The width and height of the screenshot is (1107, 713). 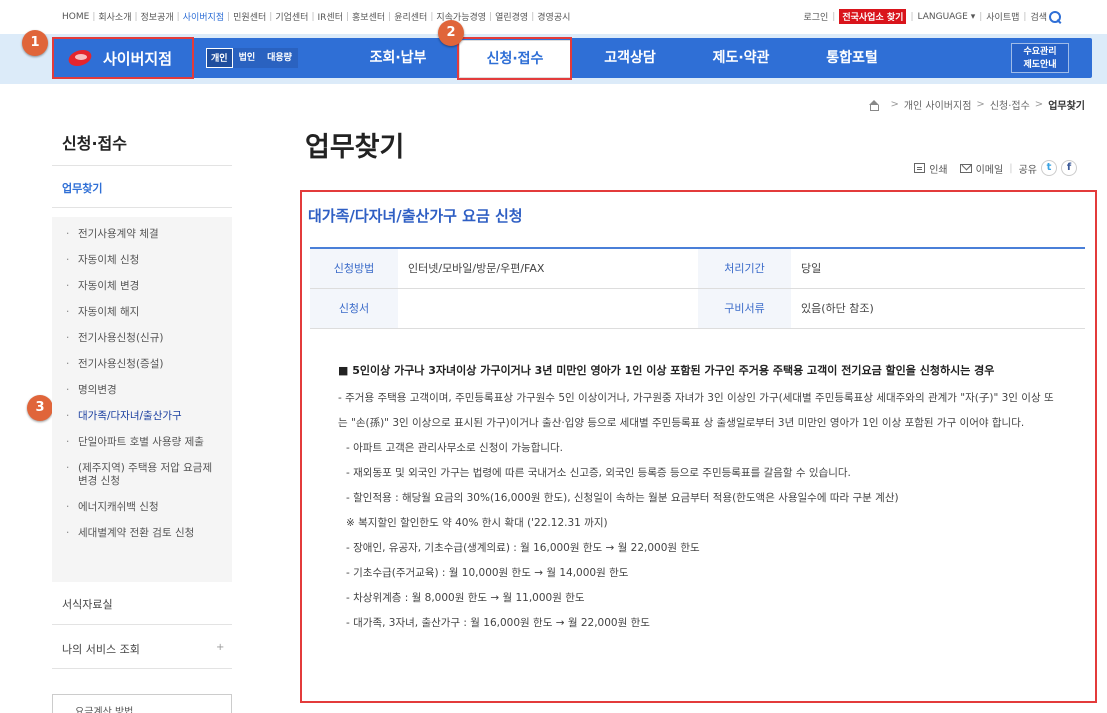 What do you see at coordinates (82, 188) in the screenshot?
I see `sidebar-current-item: 업무찾기` at bounding box center [82, 188].